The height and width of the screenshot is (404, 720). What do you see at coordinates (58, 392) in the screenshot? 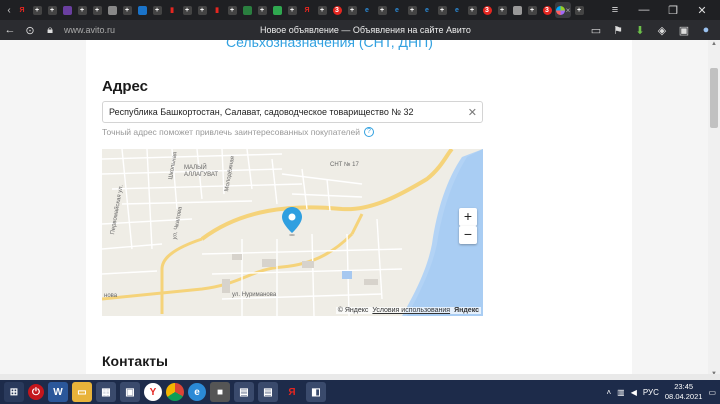
I see `word-icon: W` at bounding box center [58, 392].